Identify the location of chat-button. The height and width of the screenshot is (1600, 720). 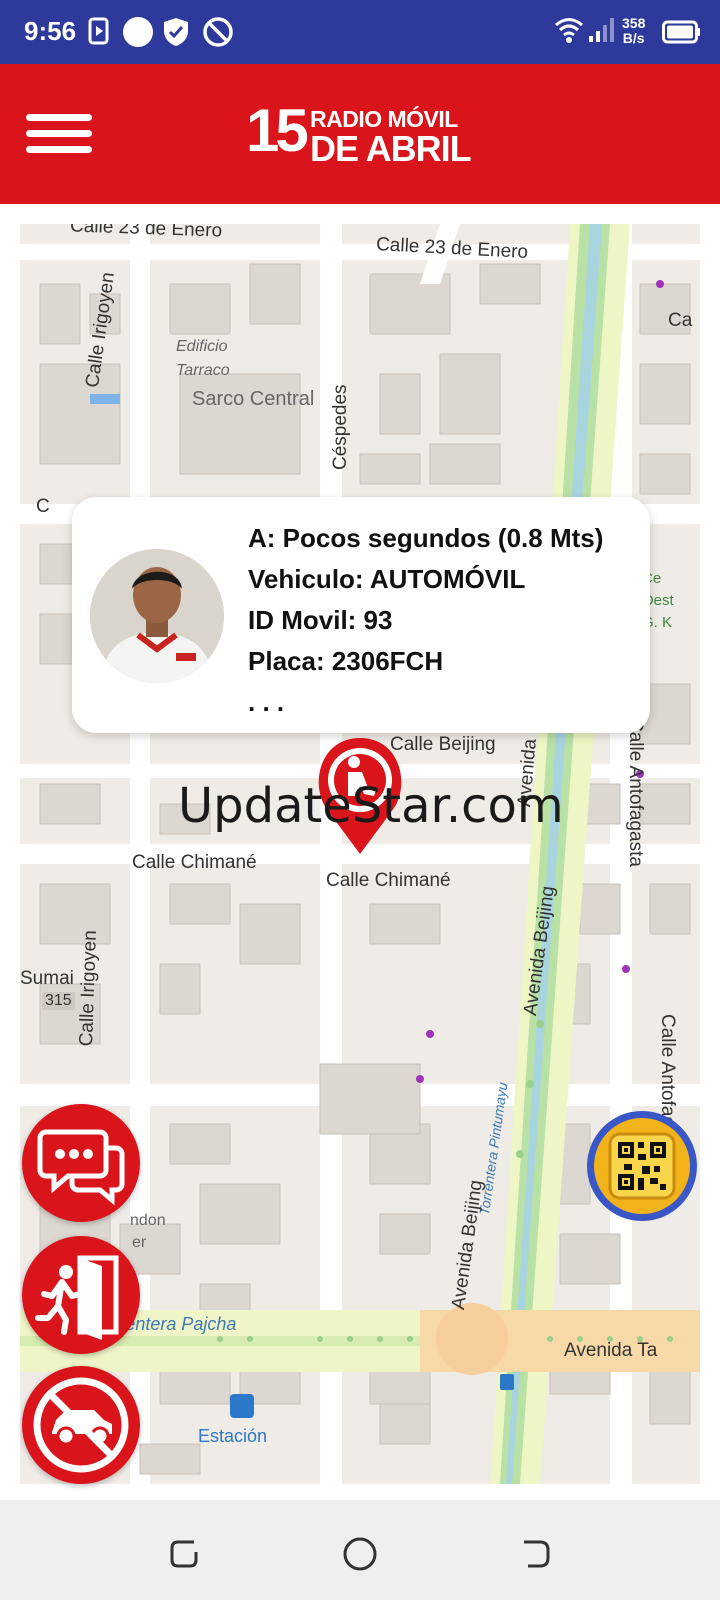
(81, 1163).